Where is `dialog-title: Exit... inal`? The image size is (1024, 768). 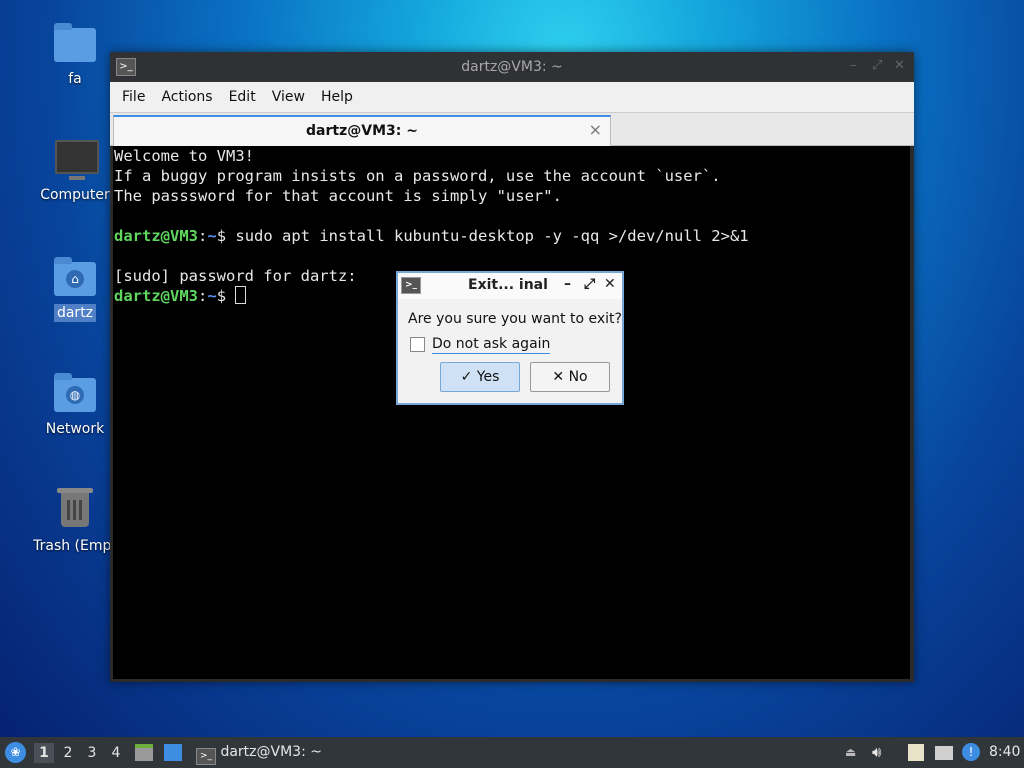 dialog-title: Exit... inal is located at coordinates (508, 285).